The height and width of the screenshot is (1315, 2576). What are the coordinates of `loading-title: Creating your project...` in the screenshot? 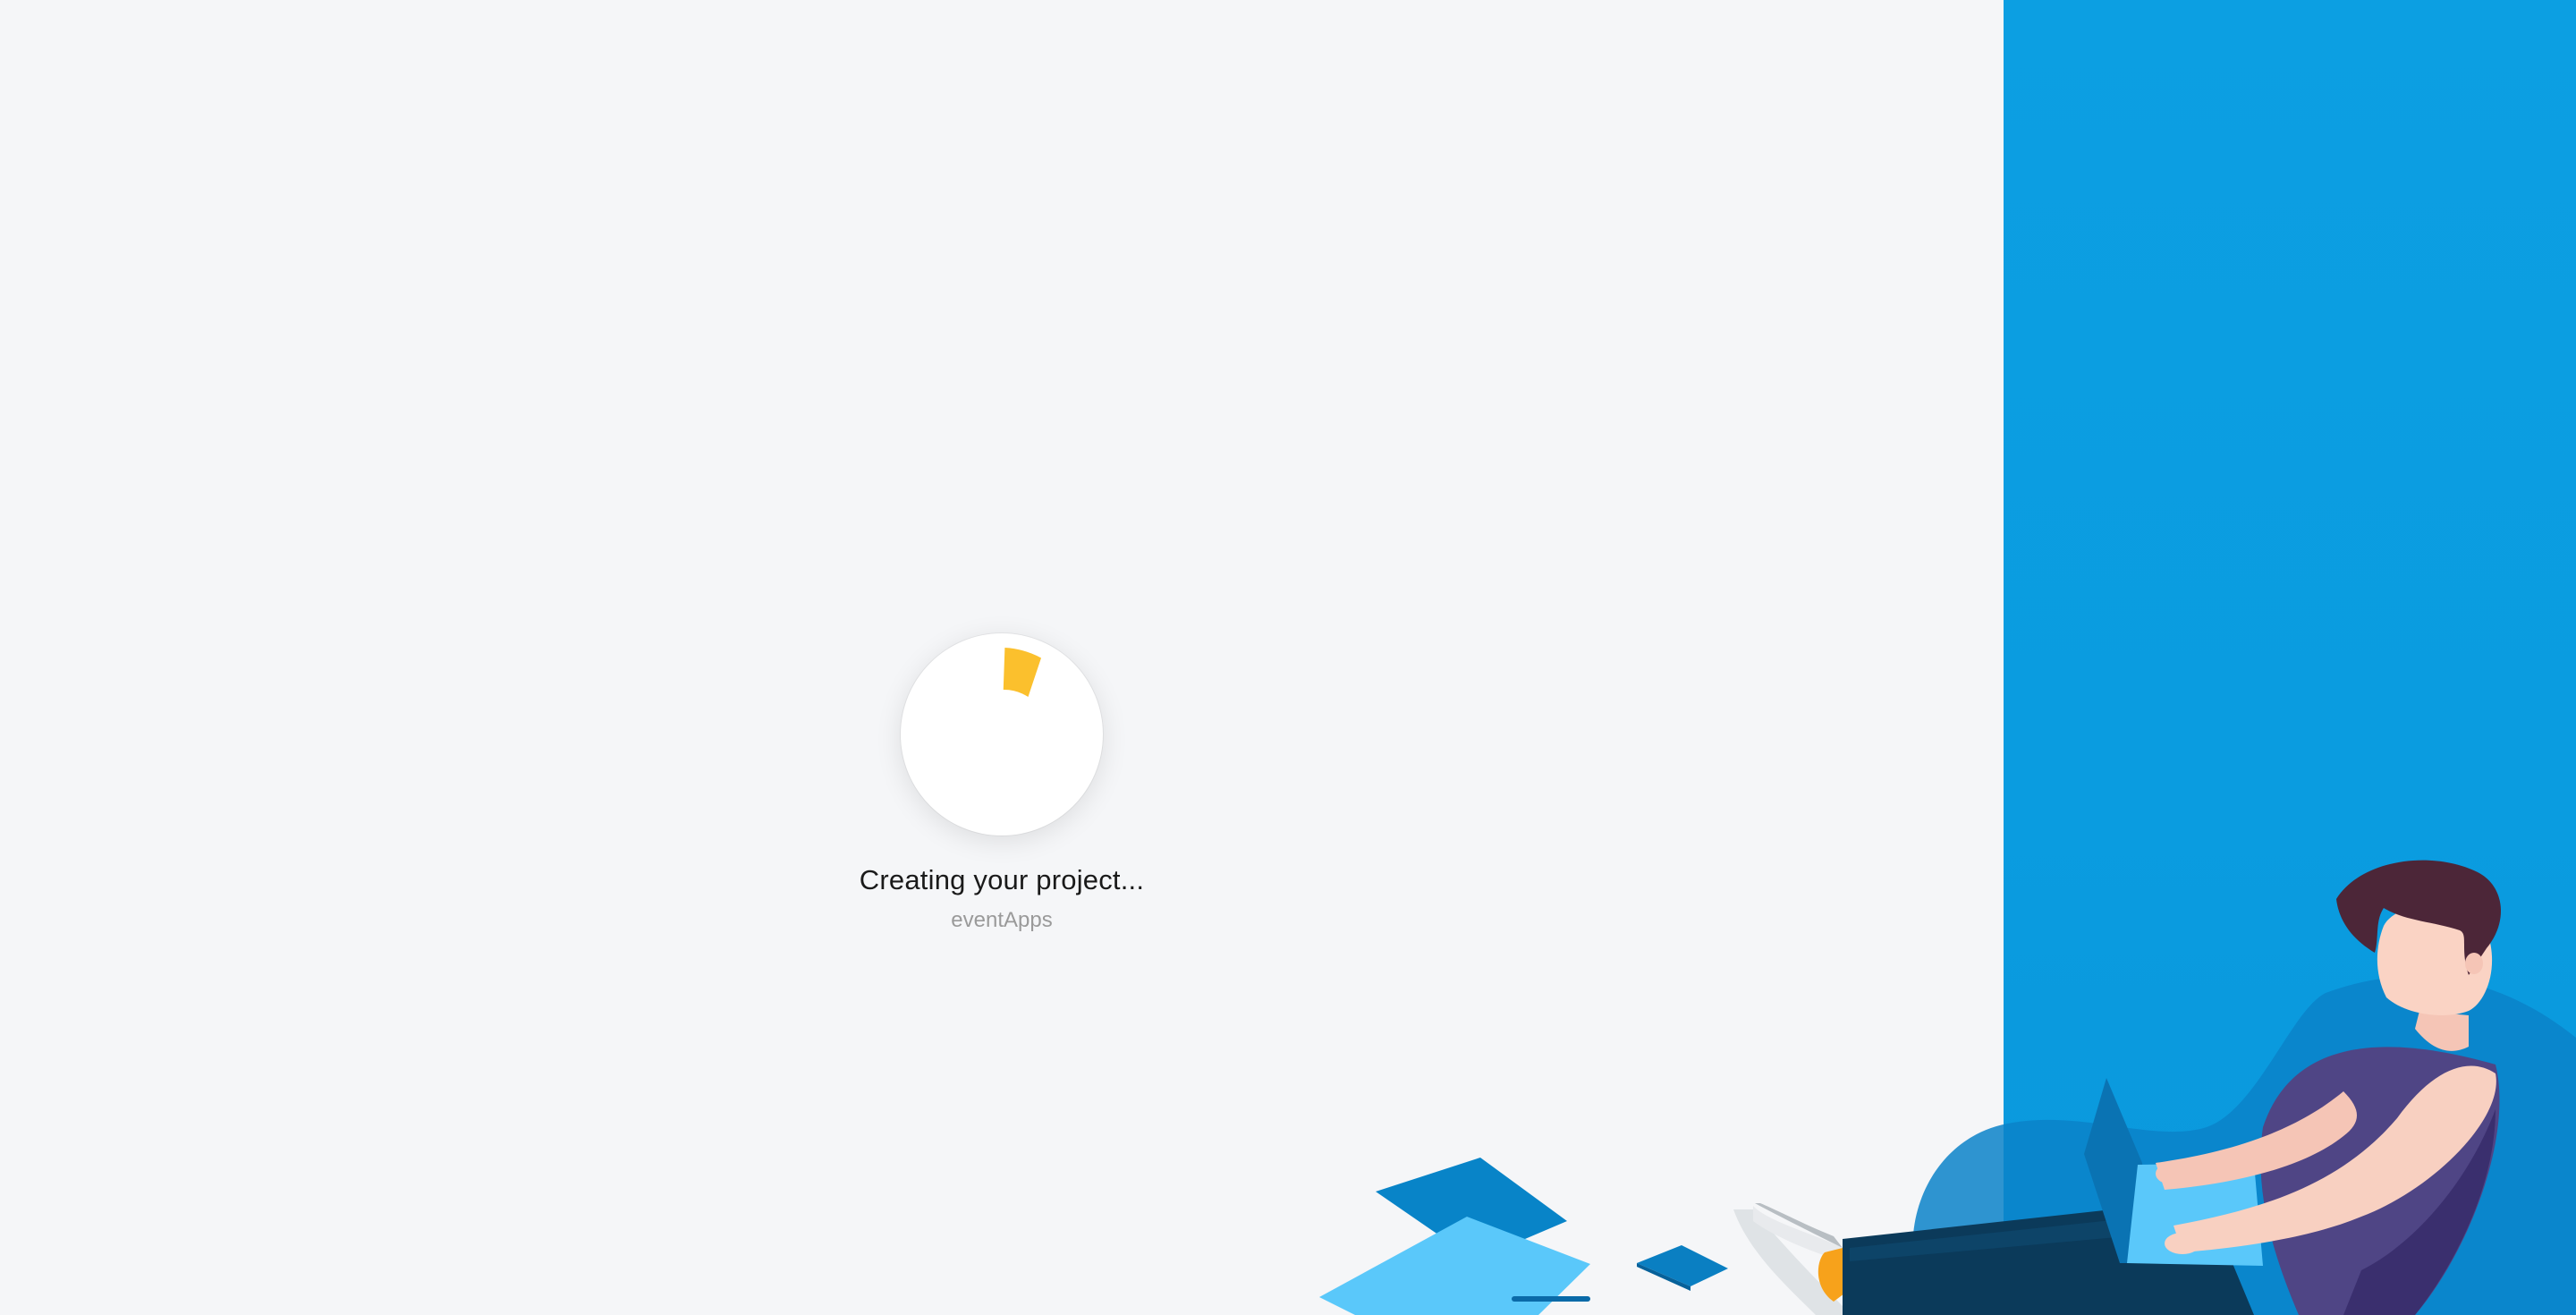 It's located at (1002, 879).